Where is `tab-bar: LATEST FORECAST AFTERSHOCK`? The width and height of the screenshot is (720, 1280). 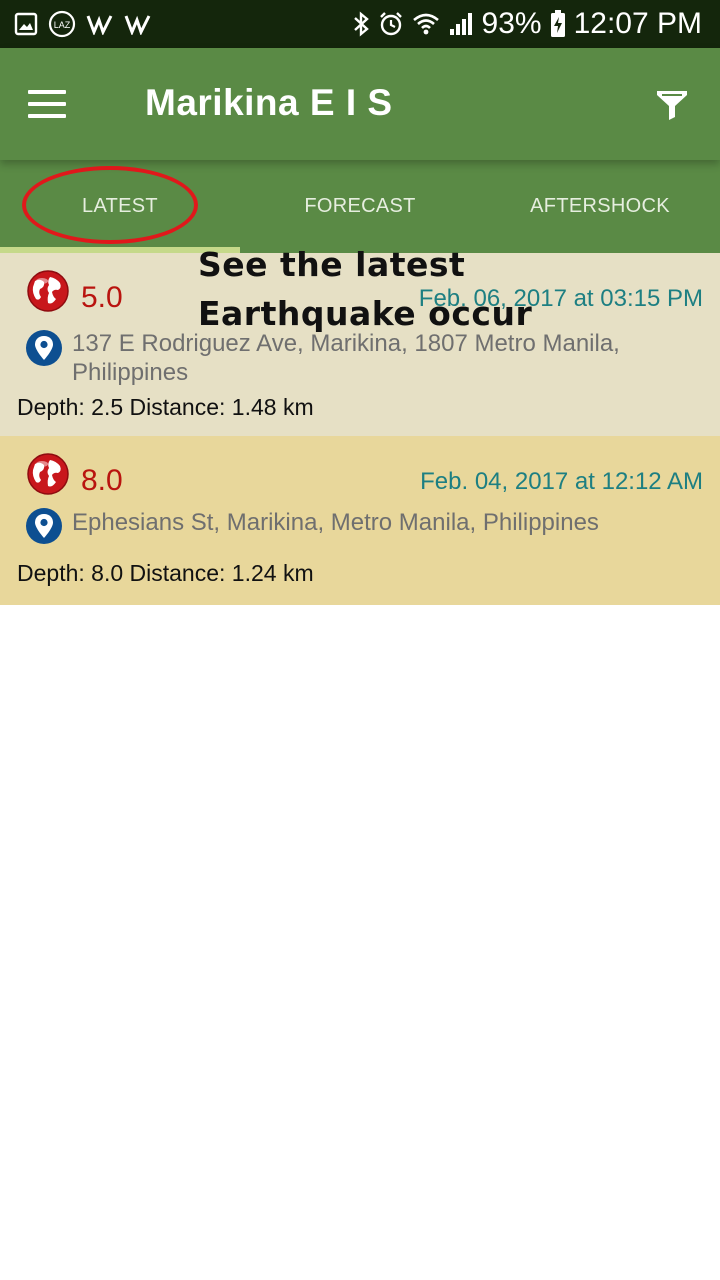
tab-bar: LATEST FORECAST AFTERSHOCK is located at coordinates (360, 206).